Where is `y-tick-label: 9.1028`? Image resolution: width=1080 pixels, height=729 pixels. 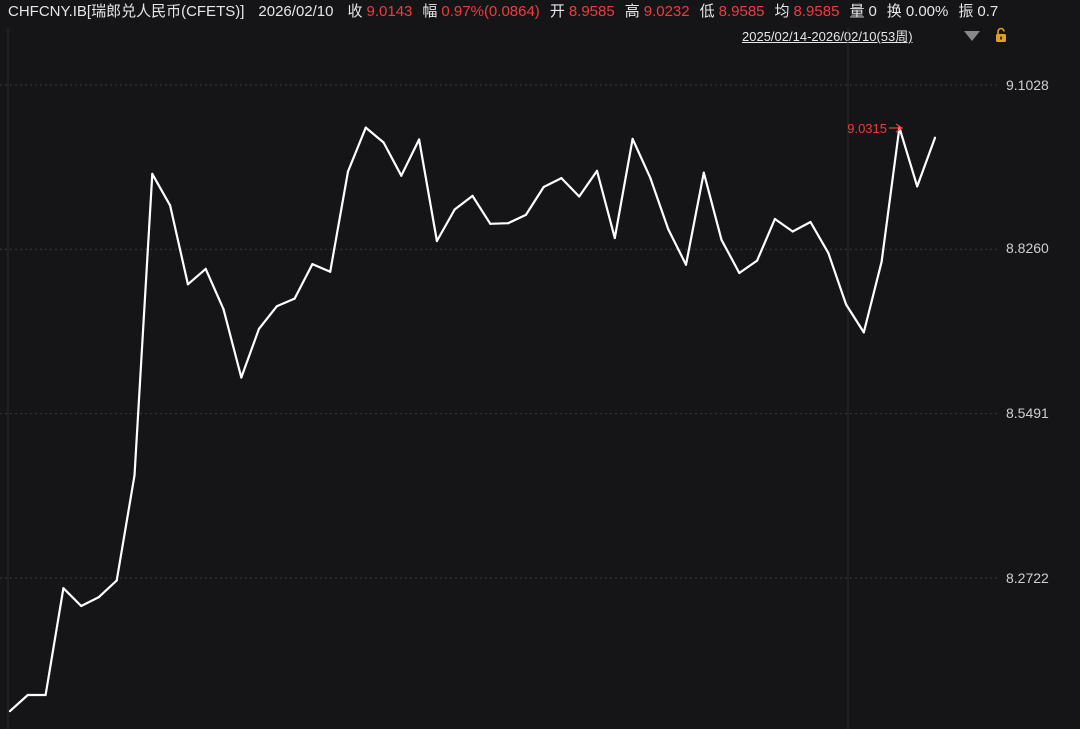 y-tick-label: 9.1028 is located at coordinates (1027, 85).